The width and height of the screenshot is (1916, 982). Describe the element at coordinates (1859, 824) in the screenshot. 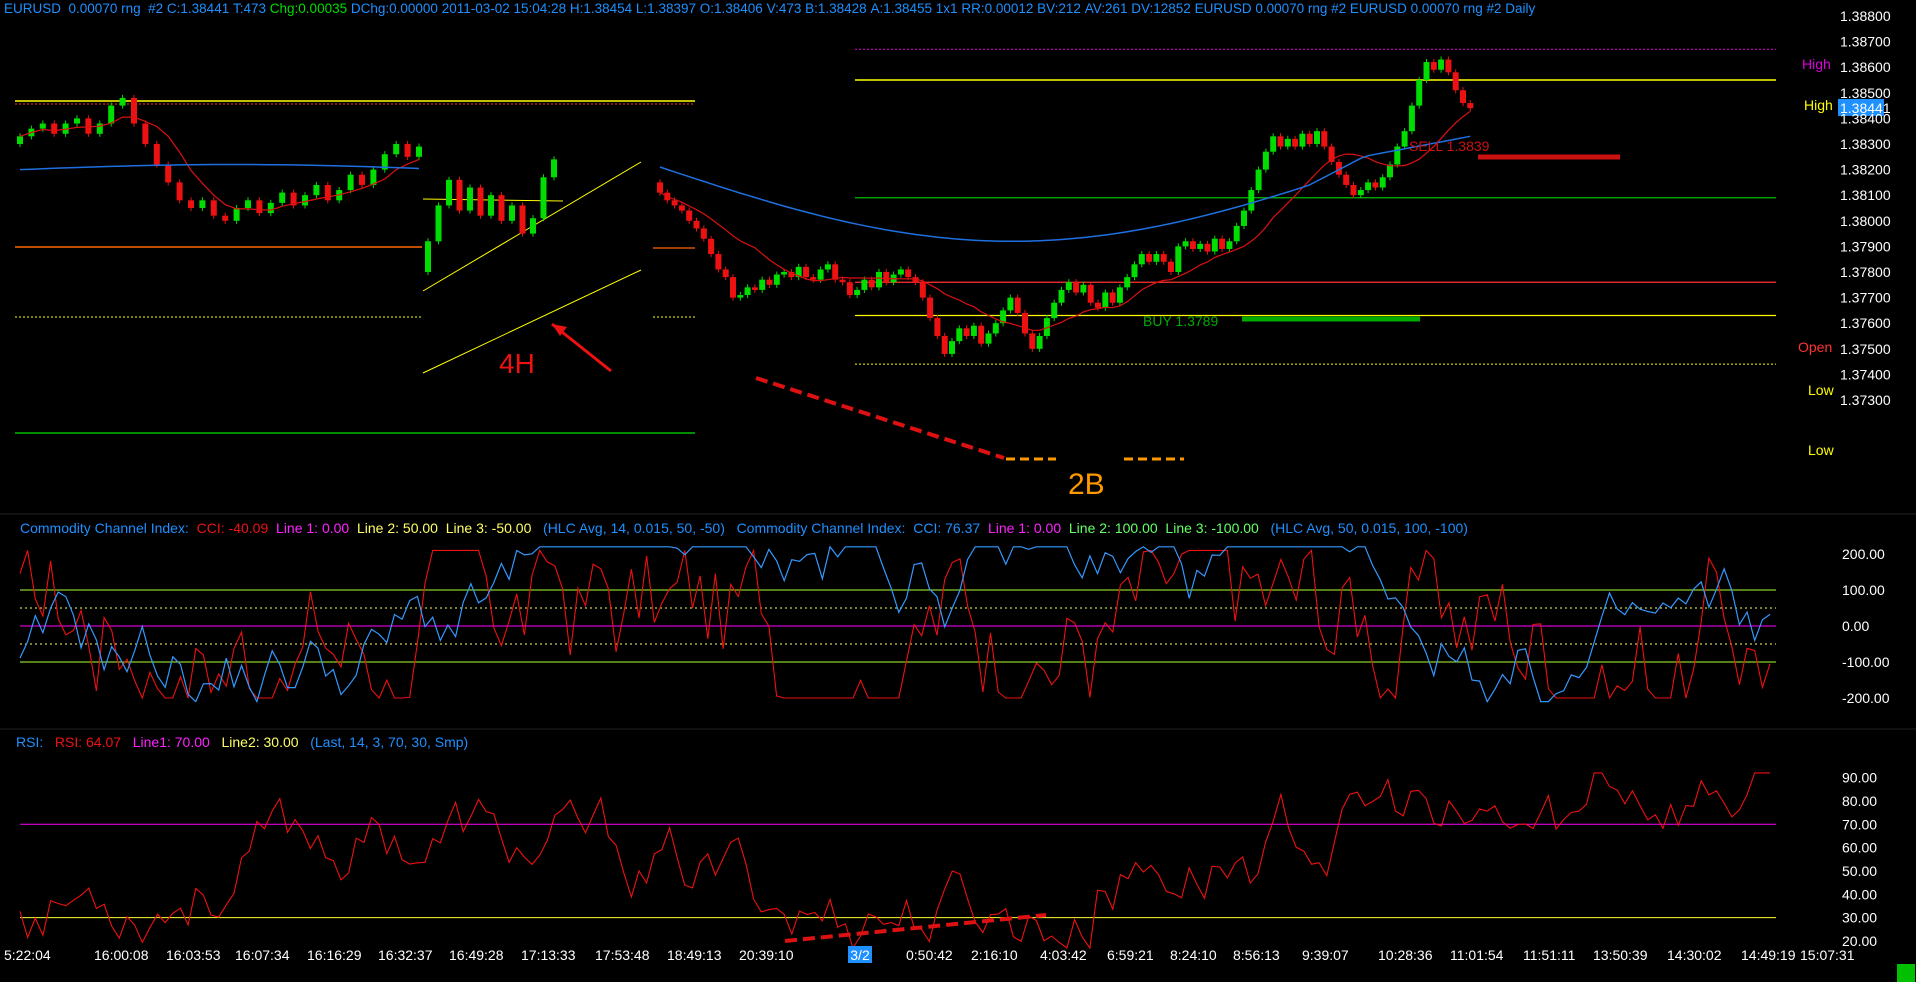

I see `rsi-tick-label: 70.00` at that location.